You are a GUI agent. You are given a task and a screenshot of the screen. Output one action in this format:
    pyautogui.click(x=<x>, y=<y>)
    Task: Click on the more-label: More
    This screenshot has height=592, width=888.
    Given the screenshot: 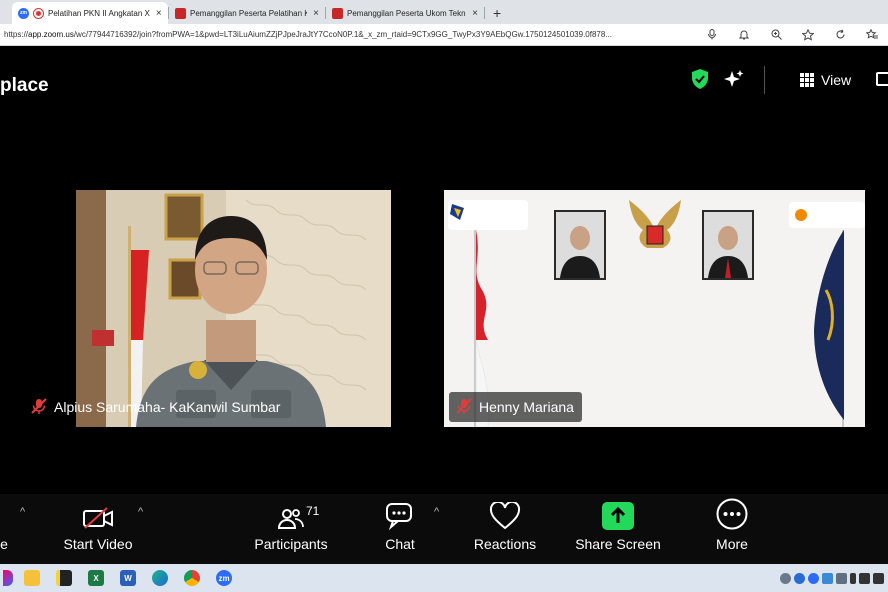 What is the action you would take?
    pyautogui.click(x=732, y=544)
    